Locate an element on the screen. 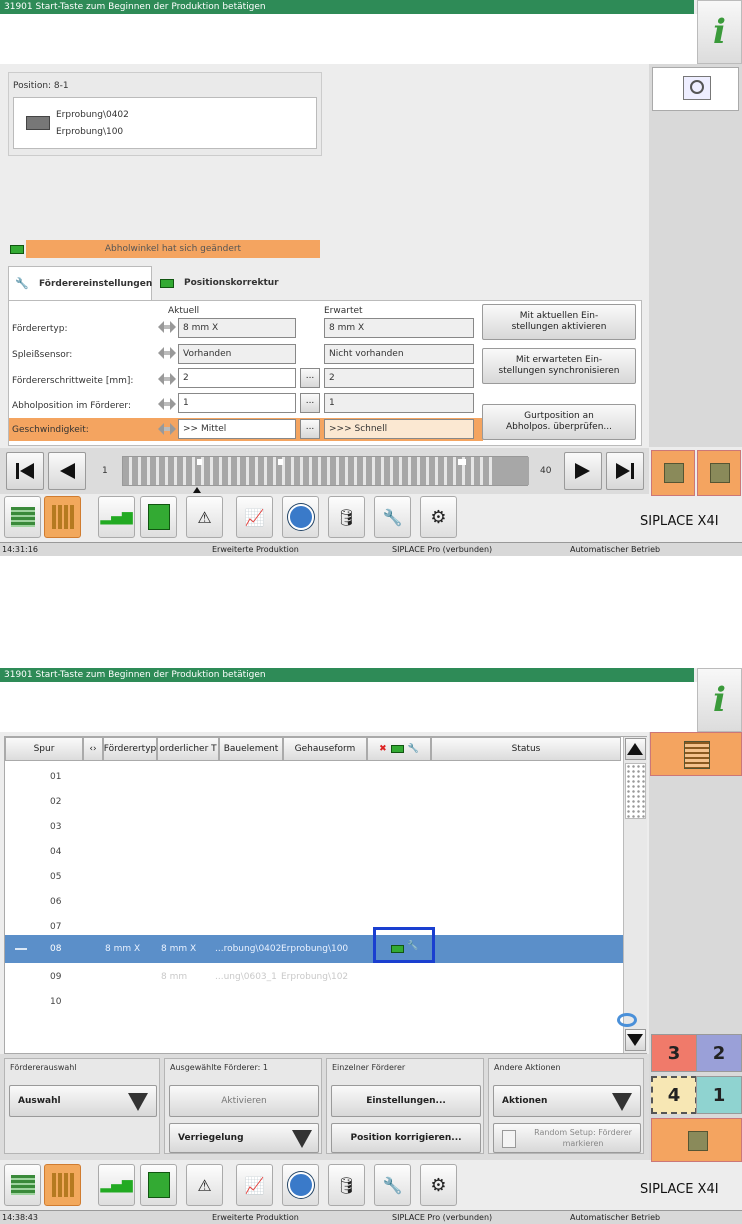 This screenshot has width=742, height=1224. magnifier-icon is located at coordinates (697, 88).